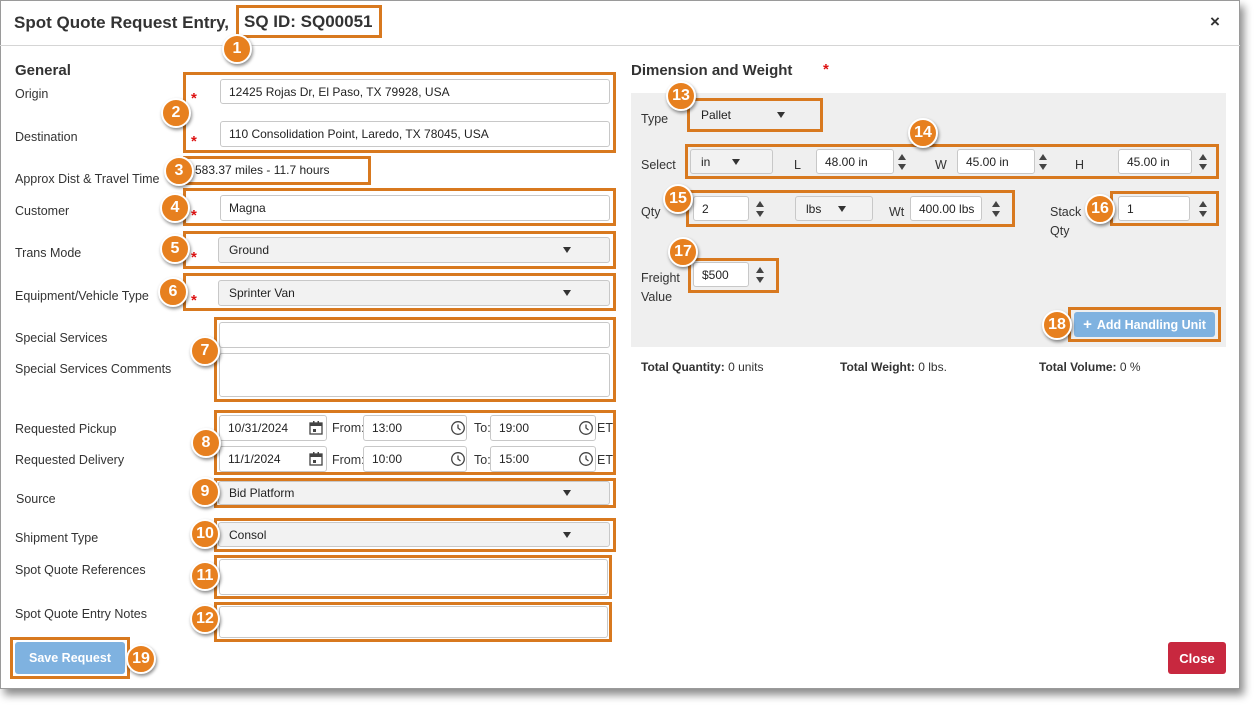 Image resolution: width=1256 pixels, height=705 pixels. What do you see at coordinates (205, 619) in the screenshot?
I see `callout-badge: 12` at bounding box center [205, 619].